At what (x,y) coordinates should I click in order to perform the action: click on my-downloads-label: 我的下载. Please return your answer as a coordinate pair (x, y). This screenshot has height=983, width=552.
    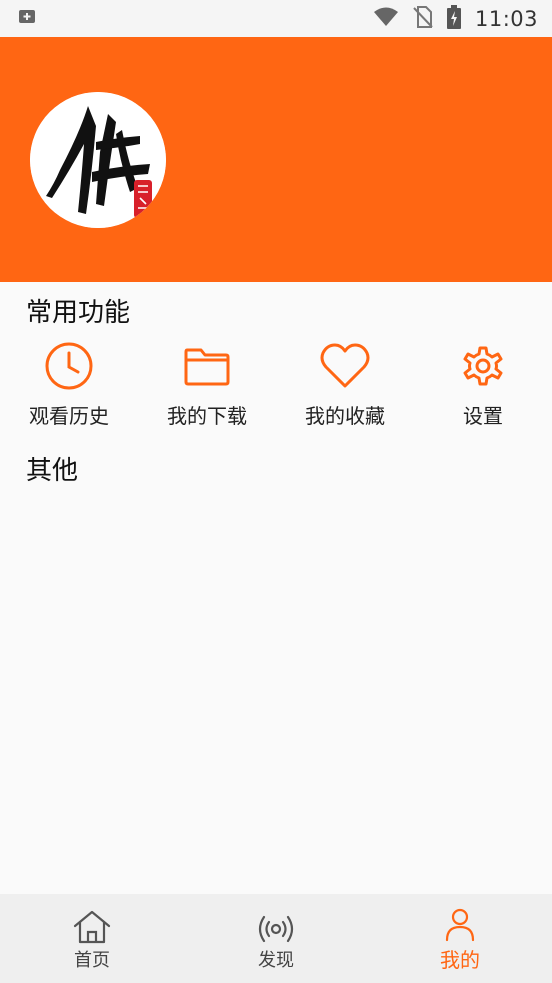
    Looking at the image, I should click on (207, 416).